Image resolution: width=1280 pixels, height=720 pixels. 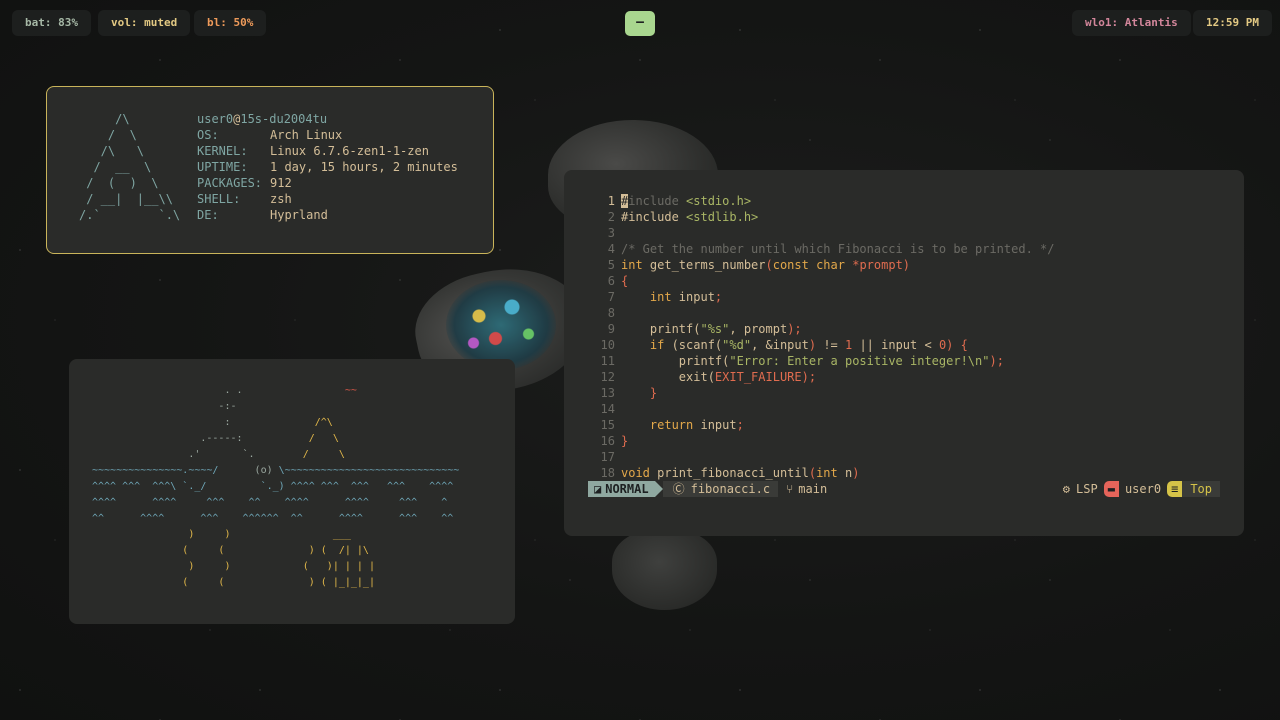 What do you see at coordinates (859, 361) in the screenshot?
I see `code-token: "Error: Enter a positive integer!\n"` at bounding box center [859, 361].